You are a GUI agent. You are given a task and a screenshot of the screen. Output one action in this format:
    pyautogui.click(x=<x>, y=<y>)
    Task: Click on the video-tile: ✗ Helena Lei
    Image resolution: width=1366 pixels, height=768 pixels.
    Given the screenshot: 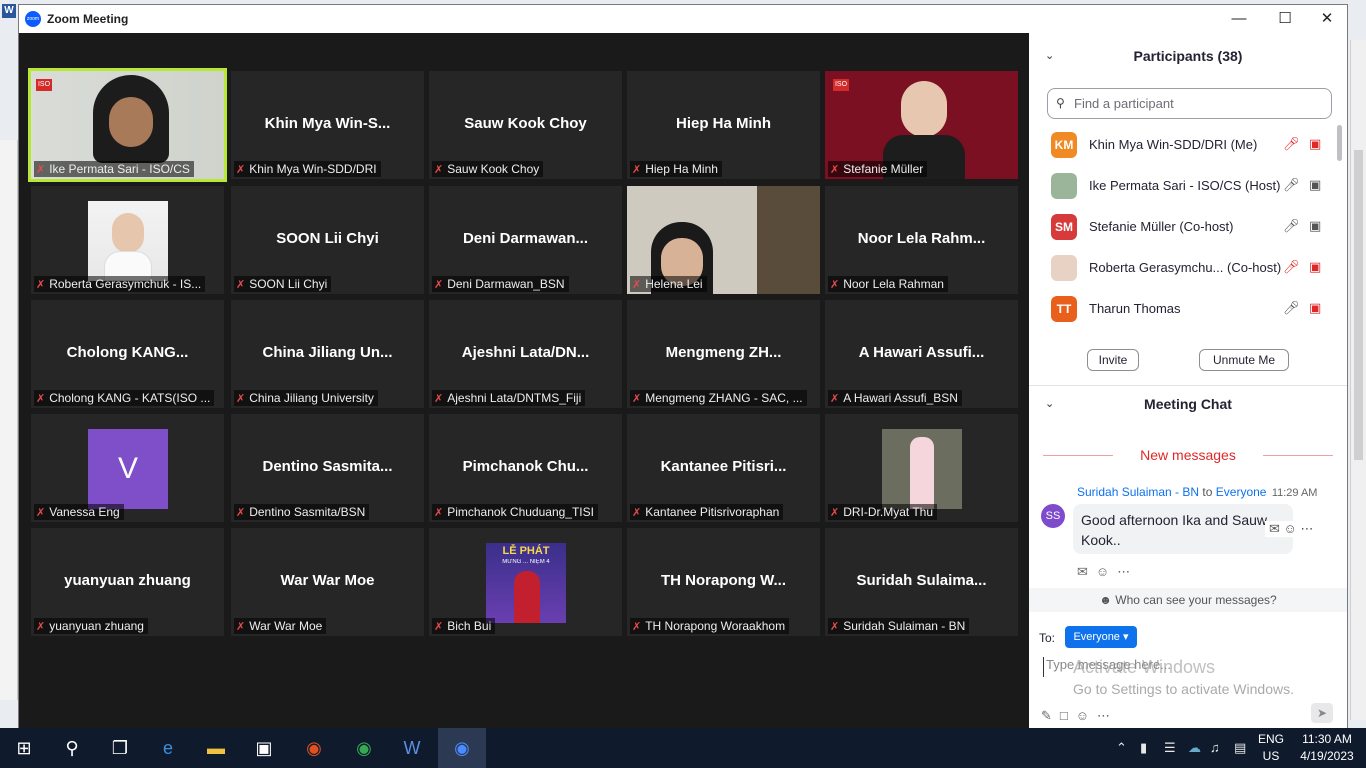 What is the action you would take?
    pyautogui.click(x=723, y=240)
    